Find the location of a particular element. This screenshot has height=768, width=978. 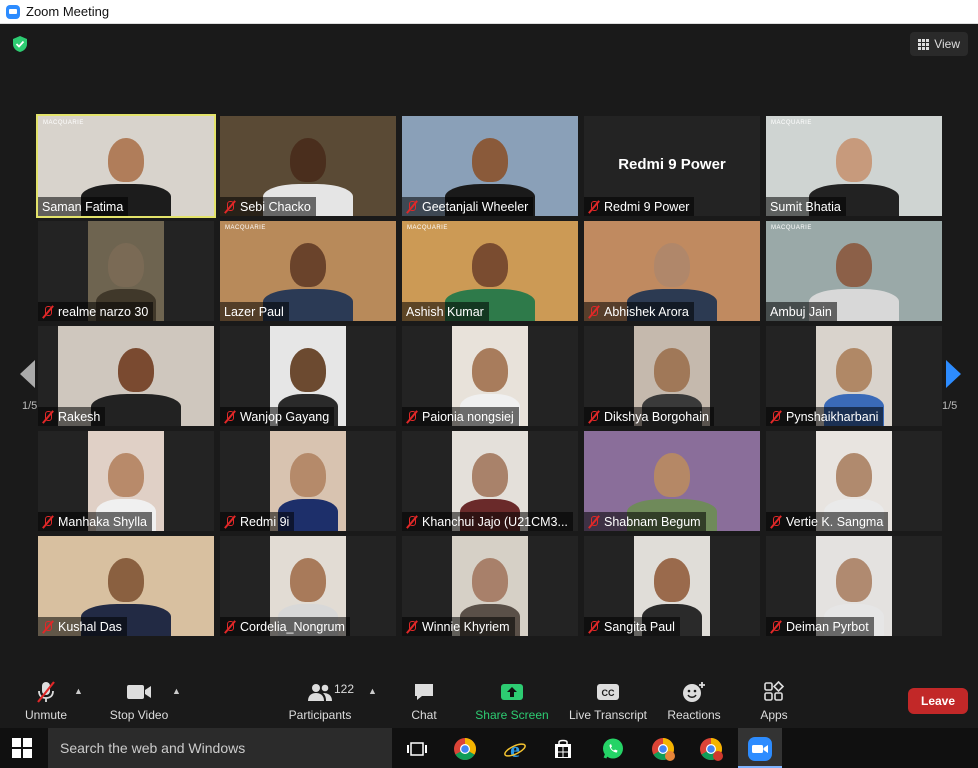

windows-start-icon is located at coordinates (22, 748).